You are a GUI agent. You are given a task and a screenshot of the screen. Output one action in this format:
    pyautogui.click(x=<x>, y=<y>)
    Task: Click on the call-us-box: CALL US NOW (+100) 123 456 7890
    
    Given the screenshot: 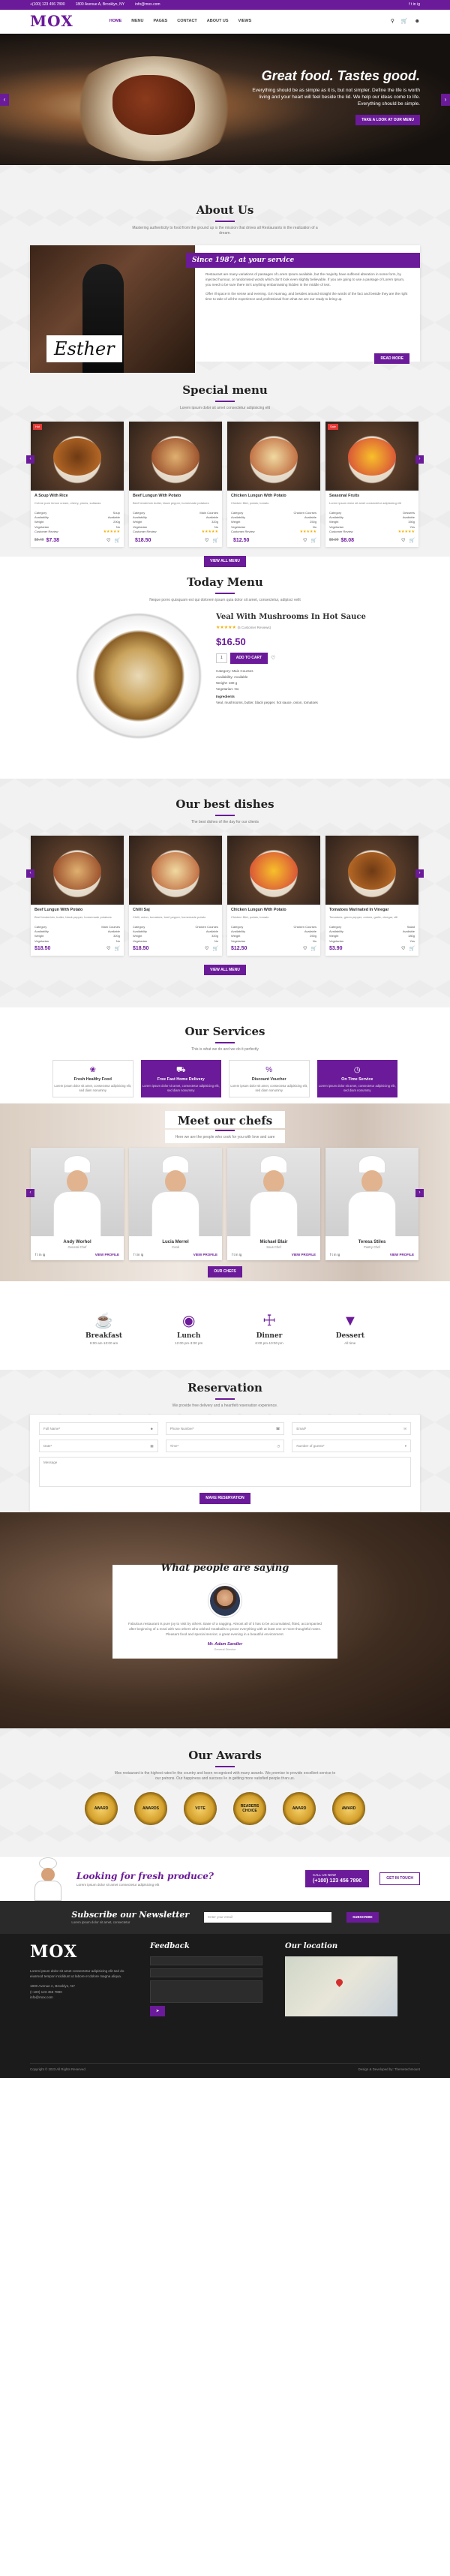 What is the action you would take?
    pyautogui.click(x=337, y=1878)
    